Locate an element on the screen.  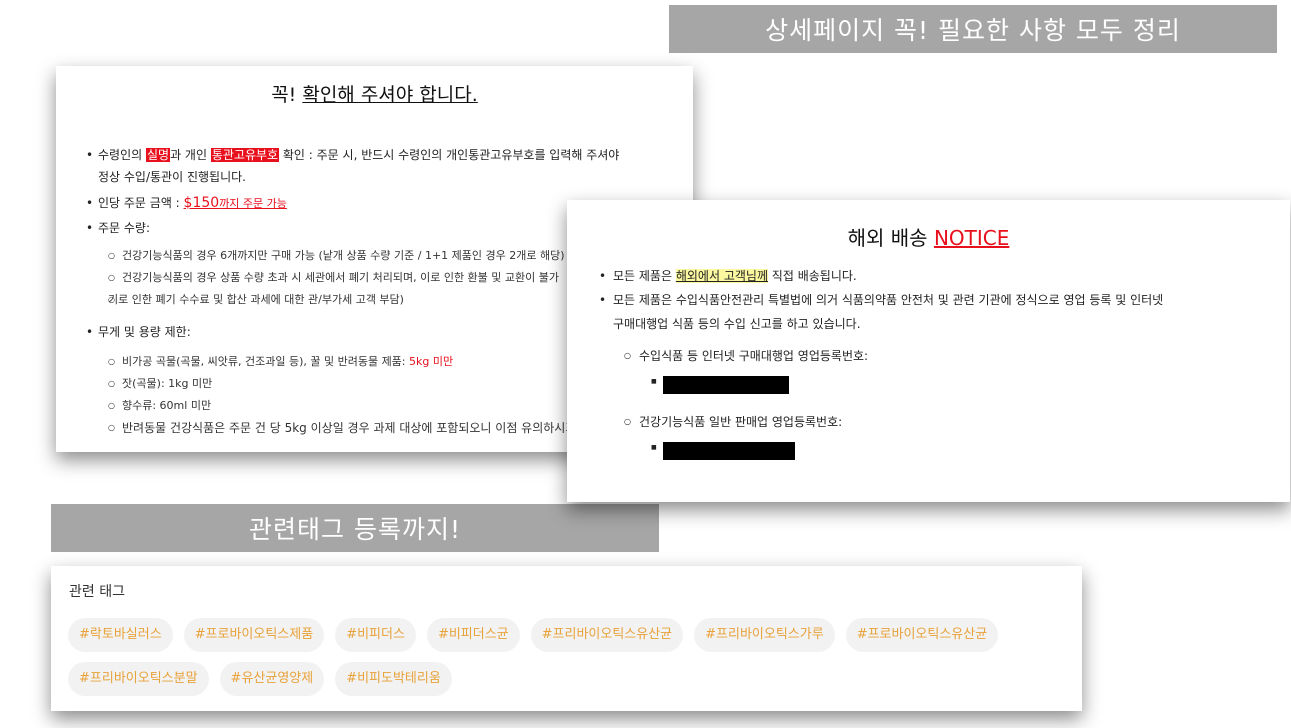
notice-title: 해외 배송 NOTICE is located at coordinates (928, 236).